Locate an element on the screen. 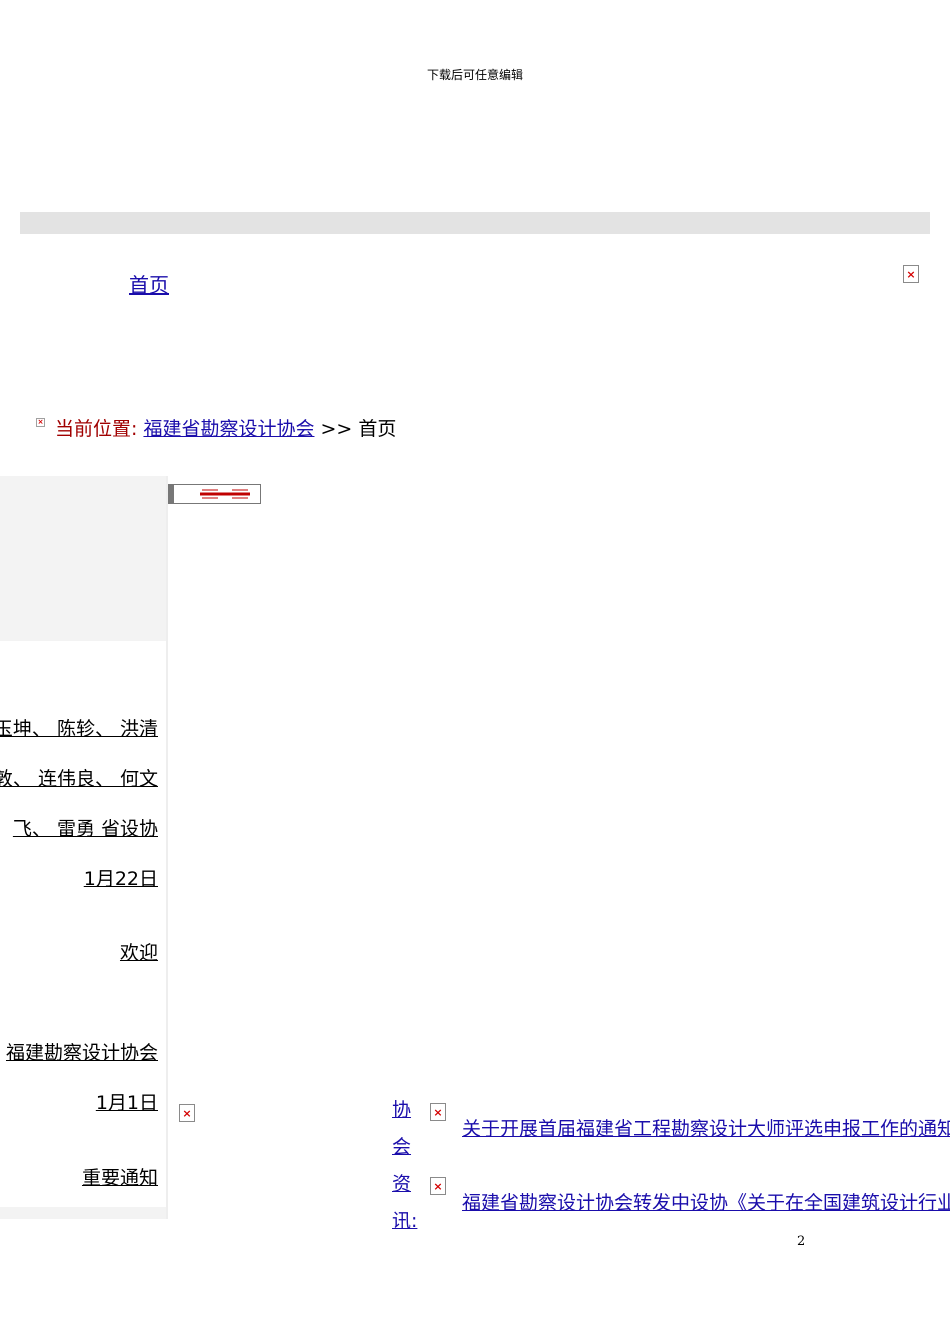 The image size is (950, 1344). banner-image-button is located at coordinates (214, 494).